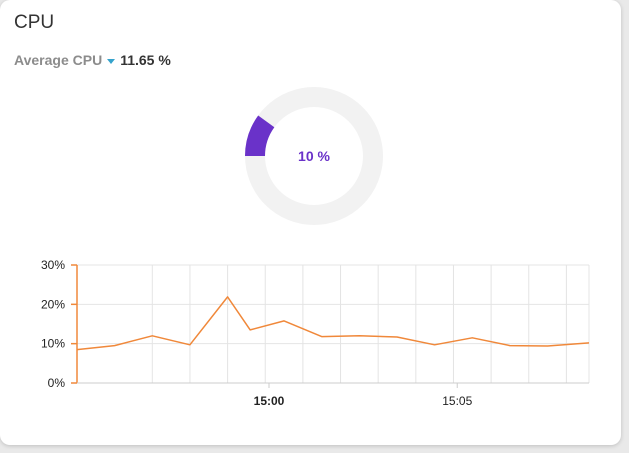  I want to click on y-tick-label: 0%, so click(57, 383).